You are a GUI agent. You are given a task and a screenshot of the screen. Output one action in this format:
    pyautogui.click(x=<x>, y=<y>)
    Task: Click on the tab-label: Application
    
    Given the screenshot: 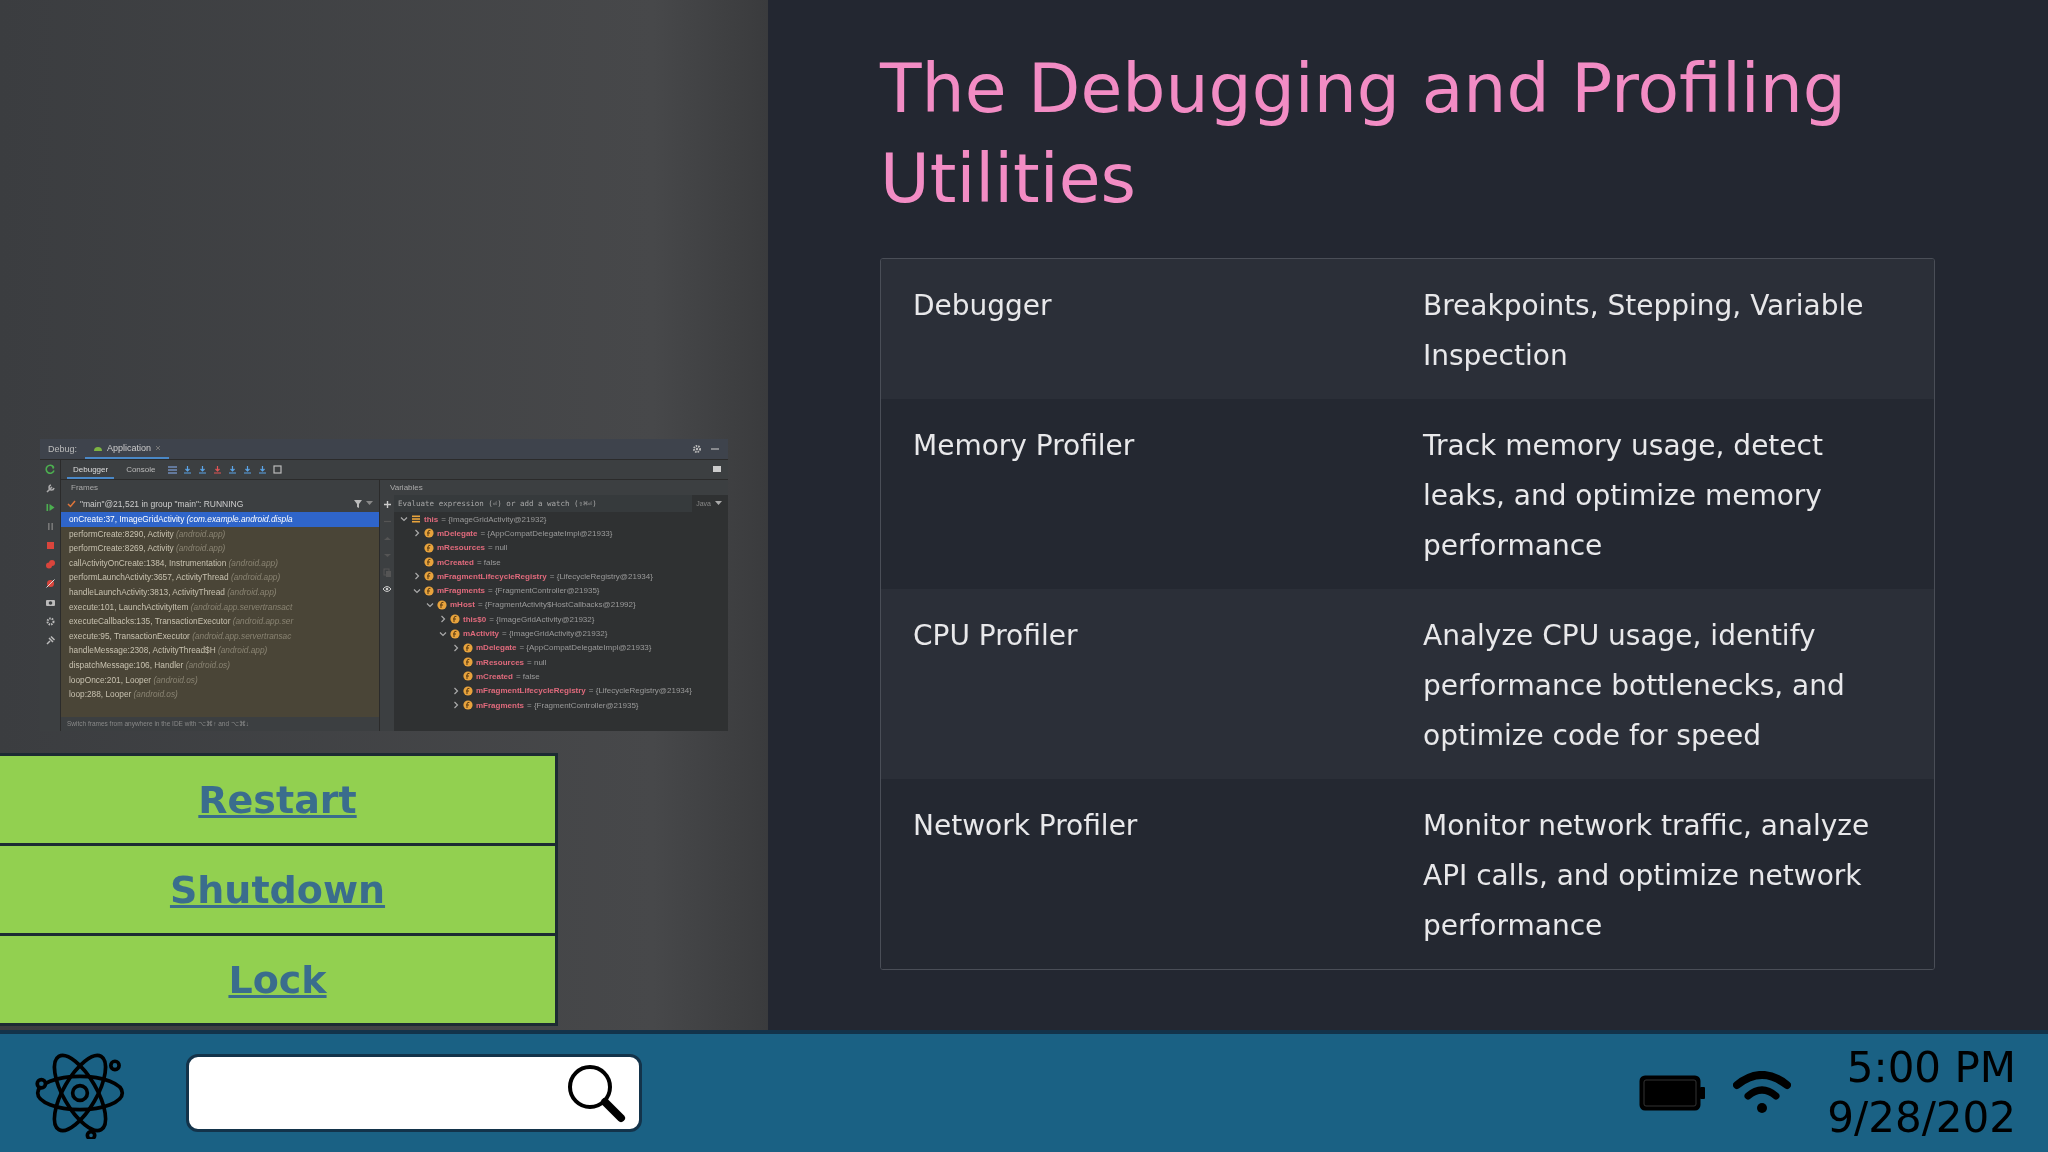 What is the action you would take?
    pyautogui.click(x=129, y=448)
    